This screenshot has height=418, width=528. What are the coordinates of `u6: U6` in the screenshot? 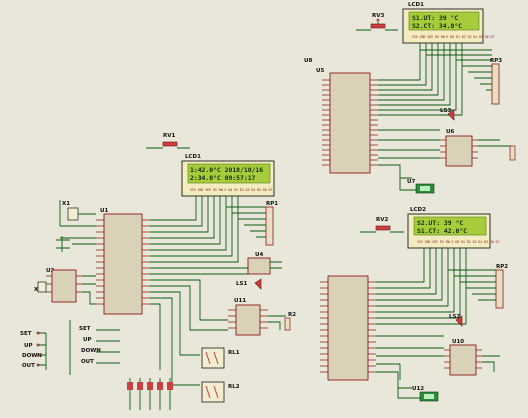 It's located at (459, 148).